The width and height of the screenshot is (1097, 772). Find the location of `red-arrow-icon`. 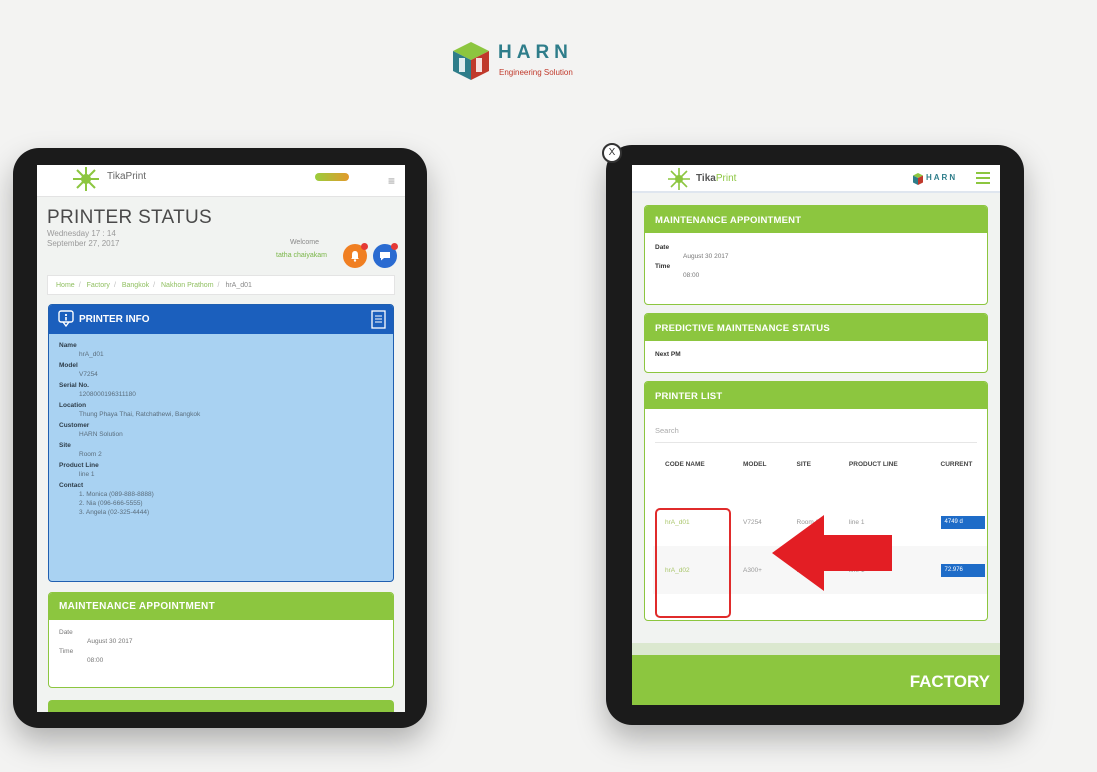

red-arrow-icon is located at coordinates (832, 553).